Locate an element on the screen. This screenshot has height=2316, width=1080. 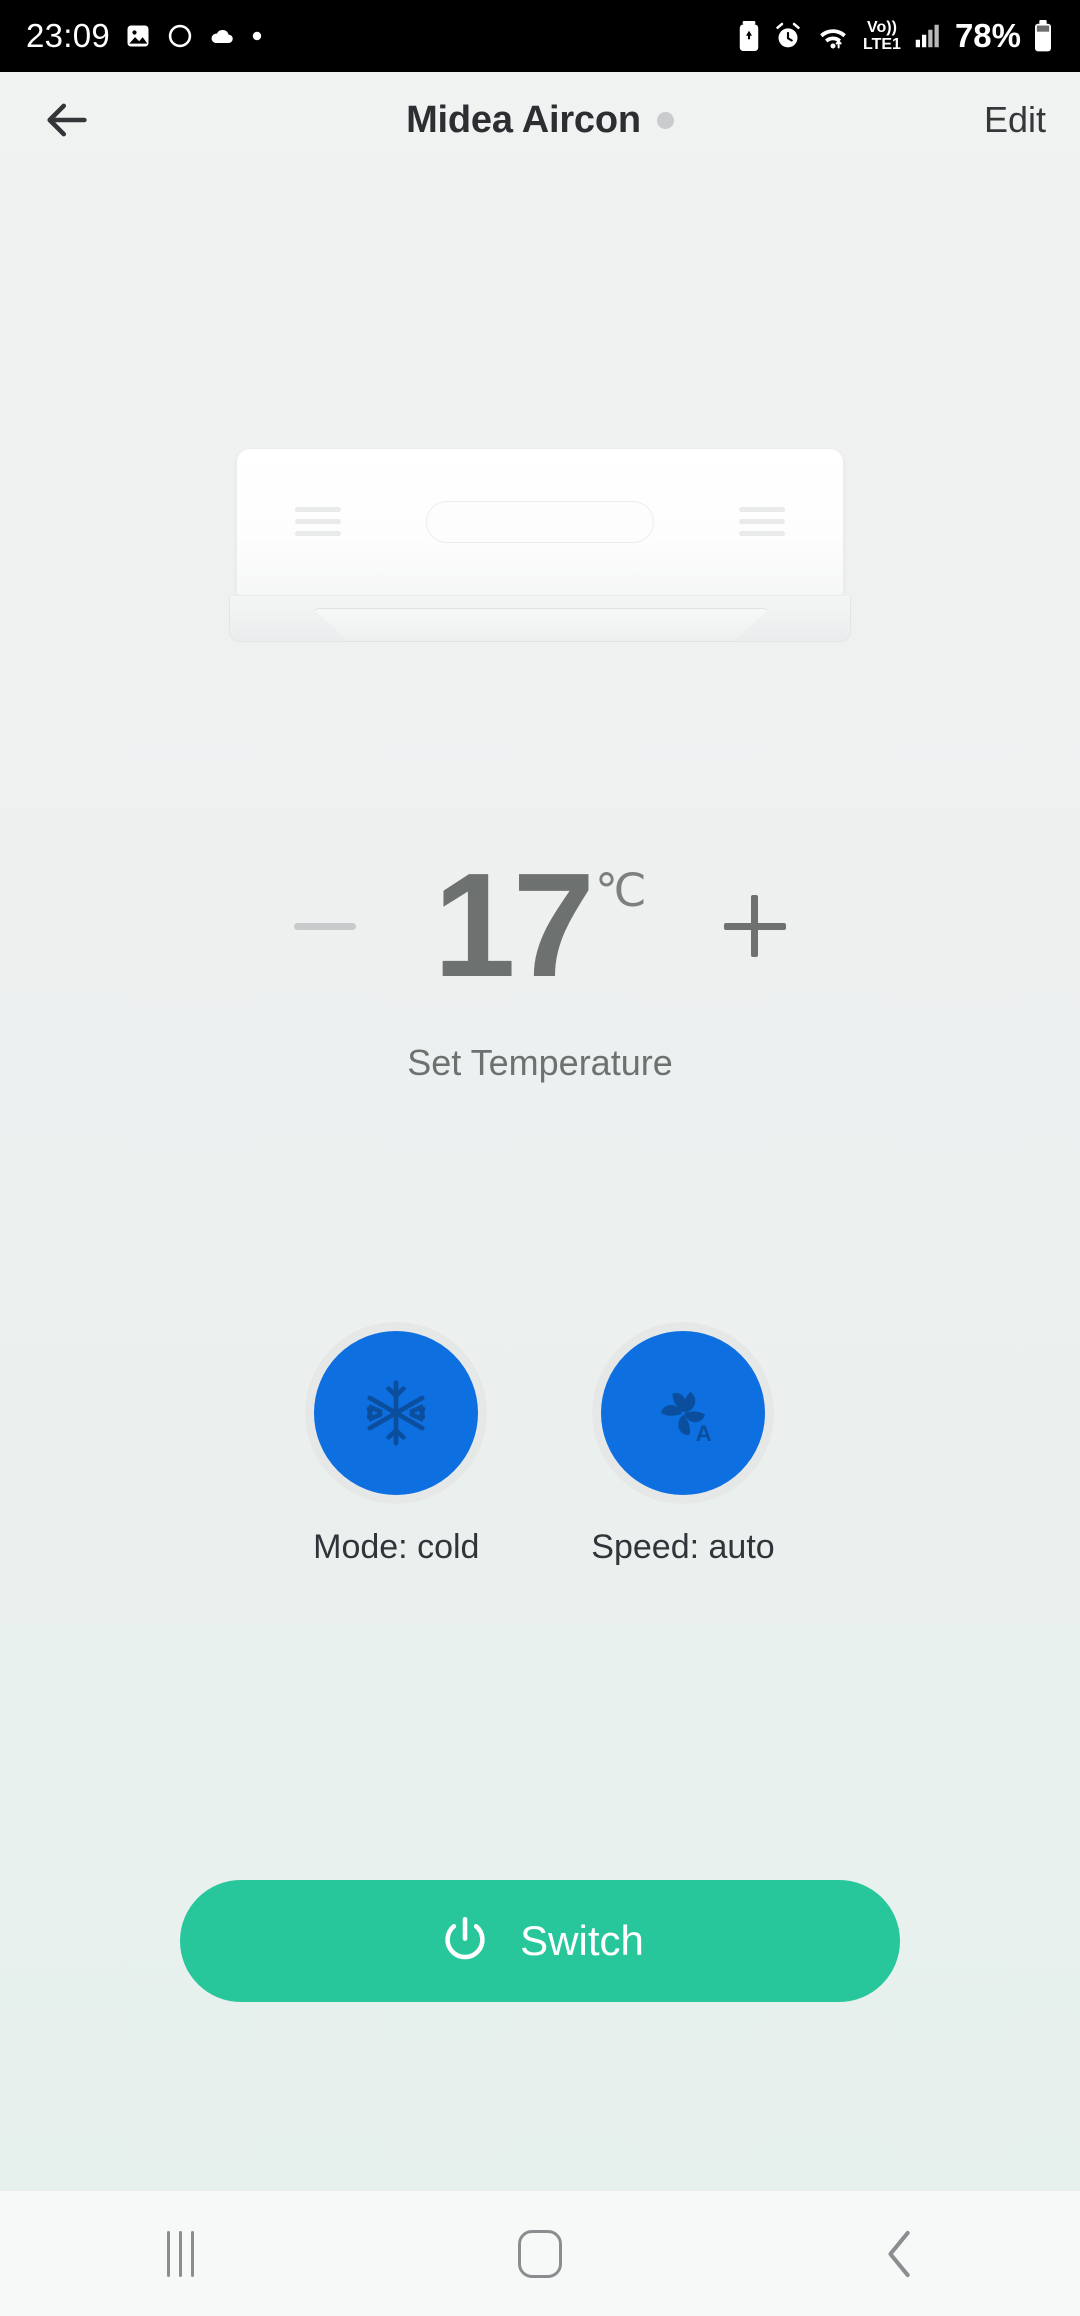
switch-label: Switch is located at coordinates (582, 1940).